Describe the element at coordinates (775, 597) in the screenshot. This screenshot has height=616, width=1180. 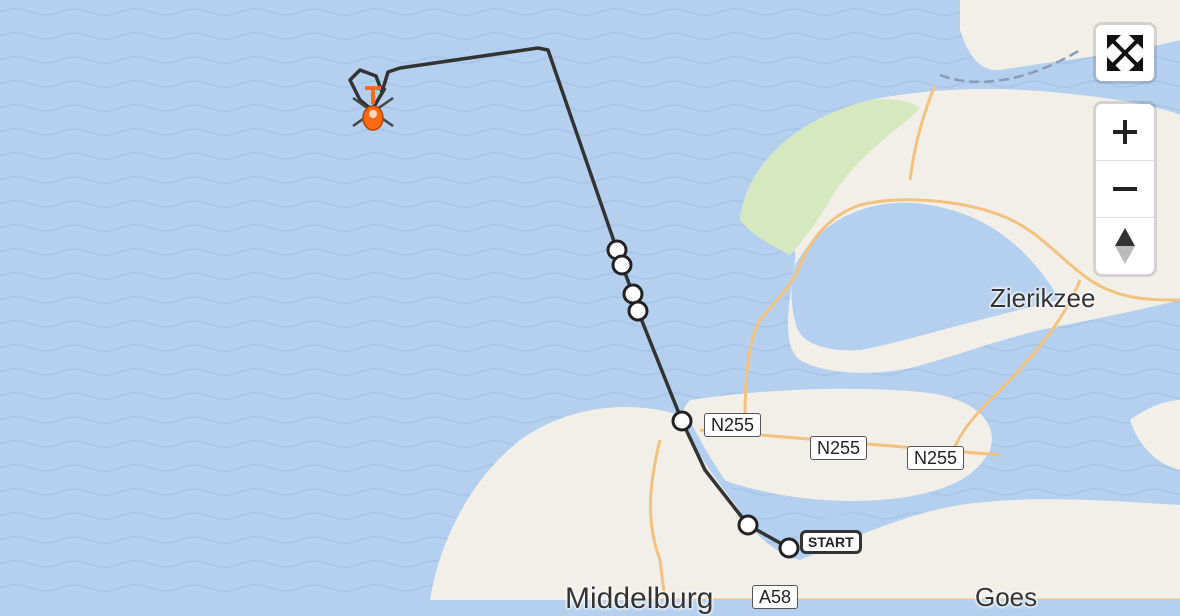
I see `road-shield-a58: A58` at that location.